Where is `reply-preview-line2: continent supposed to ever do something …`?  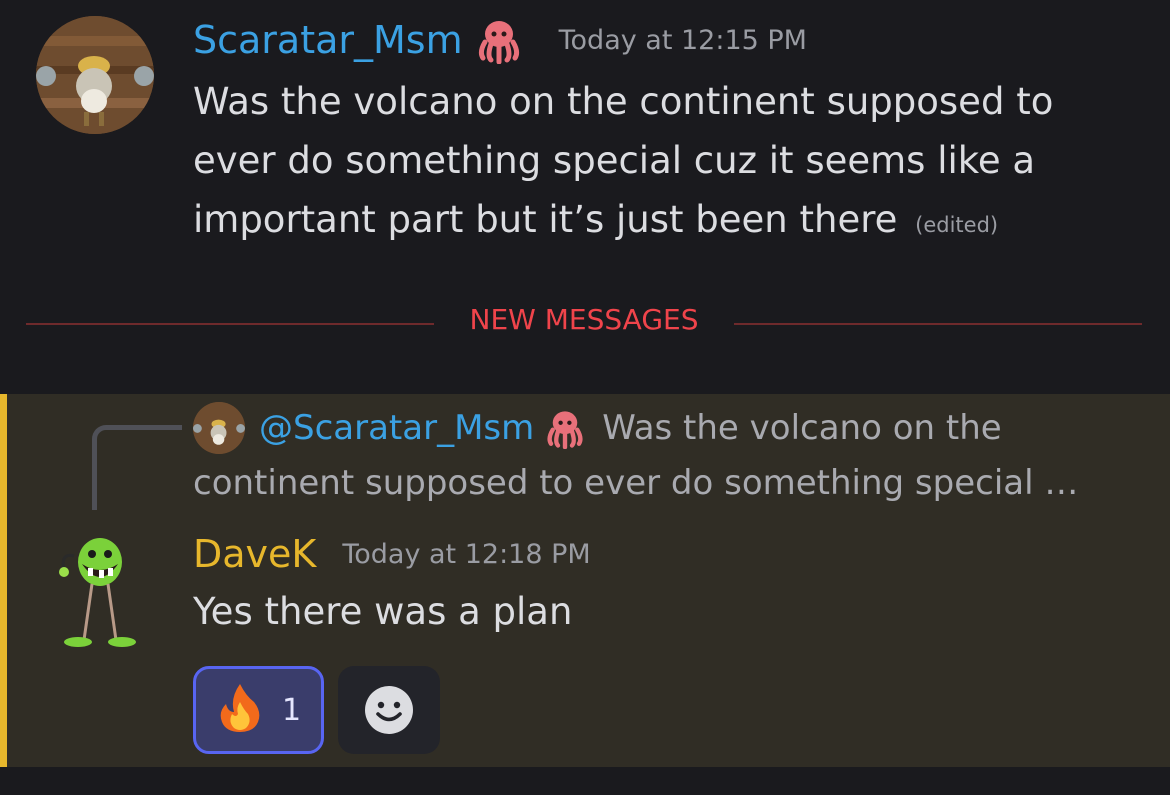
reply-preview-line2: continent supposed to ever do something … is located at coordinates (636, 483).